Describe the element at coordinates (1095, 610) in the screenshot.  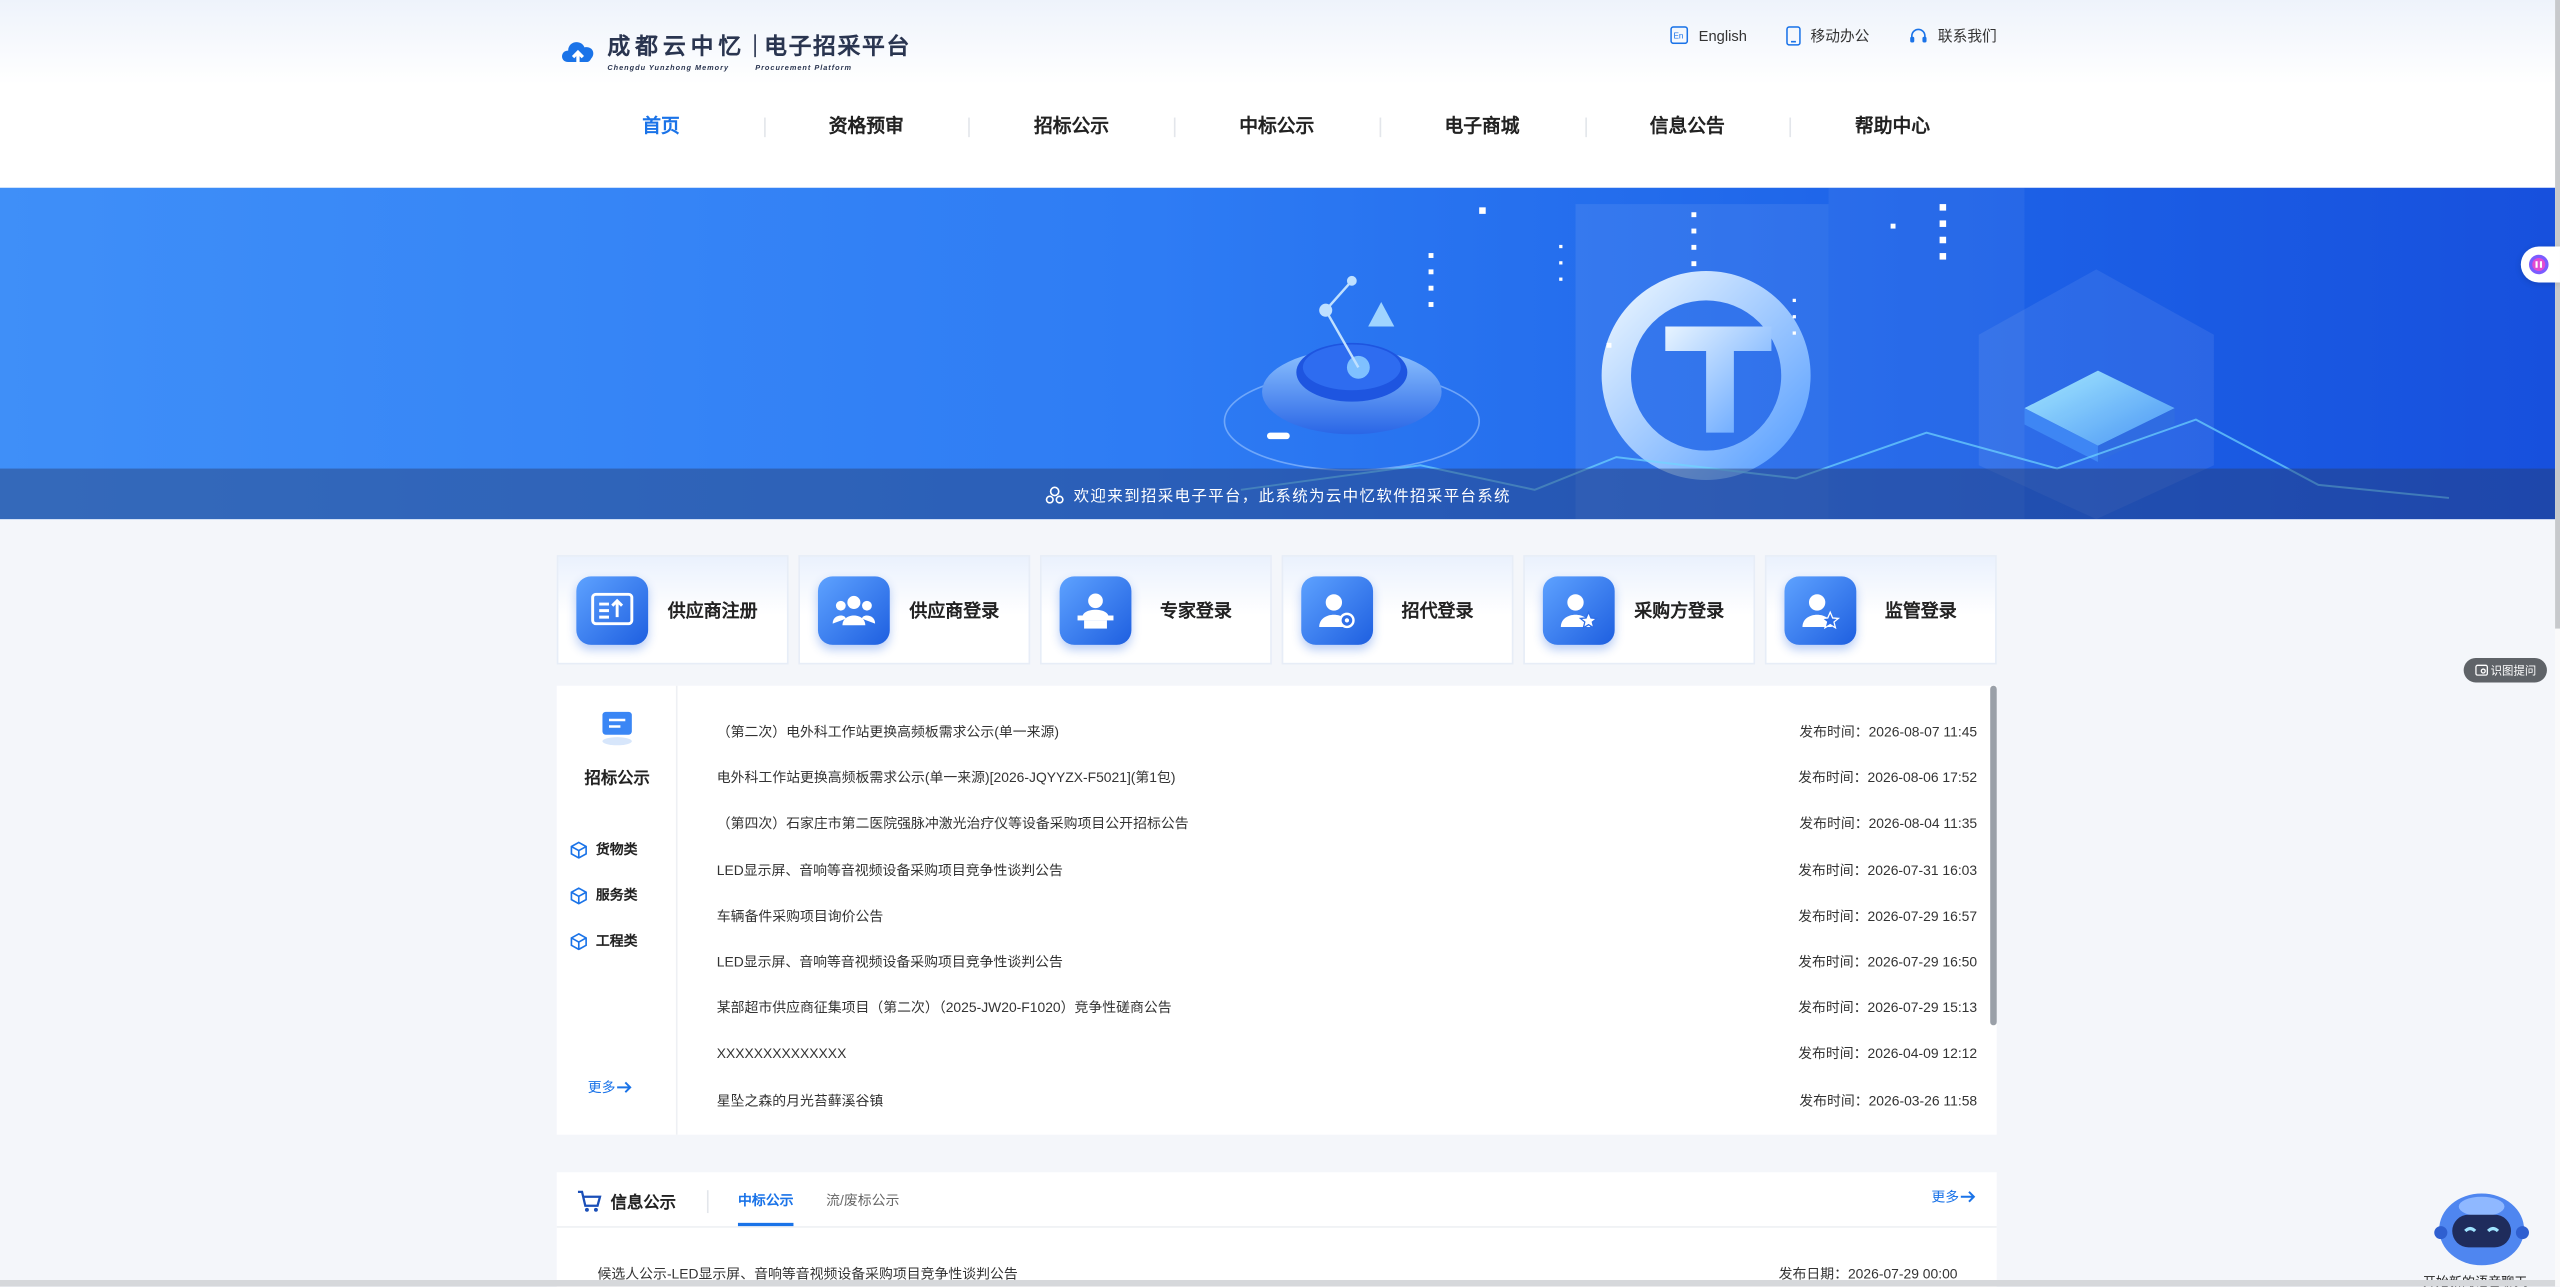
I see `expert-icon` at that location.